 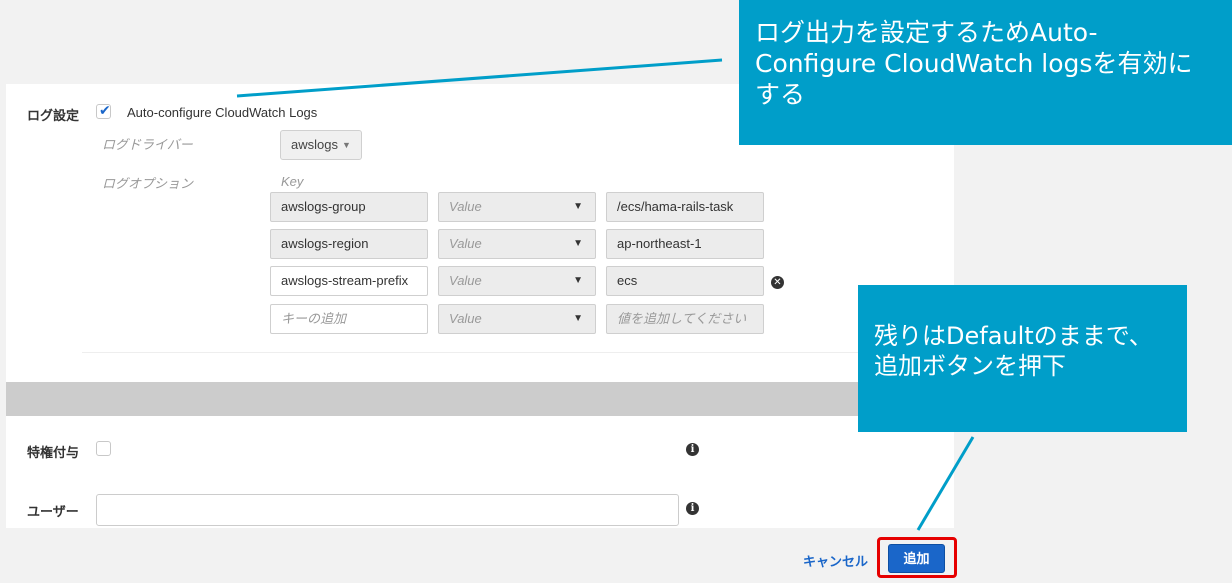 I want to click on callout-bottom: 残りはDefaultのままで、追加ボタンを押下, so click(x=1022, y=358).